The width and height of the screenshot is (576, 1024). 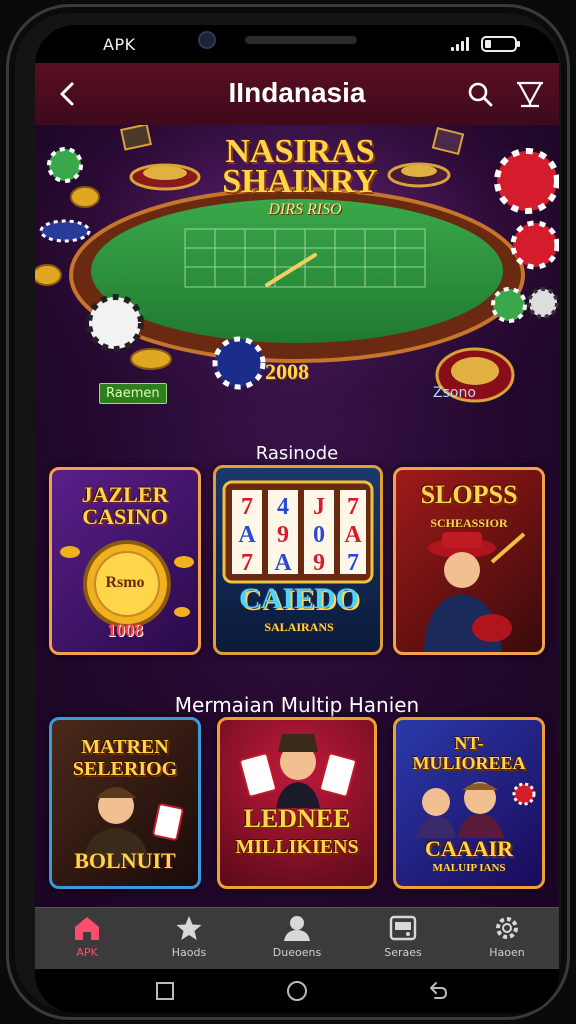 I want to click on game-card-slopss: SLOPSS SCHEASSIOR, so click(x=469, y=561).